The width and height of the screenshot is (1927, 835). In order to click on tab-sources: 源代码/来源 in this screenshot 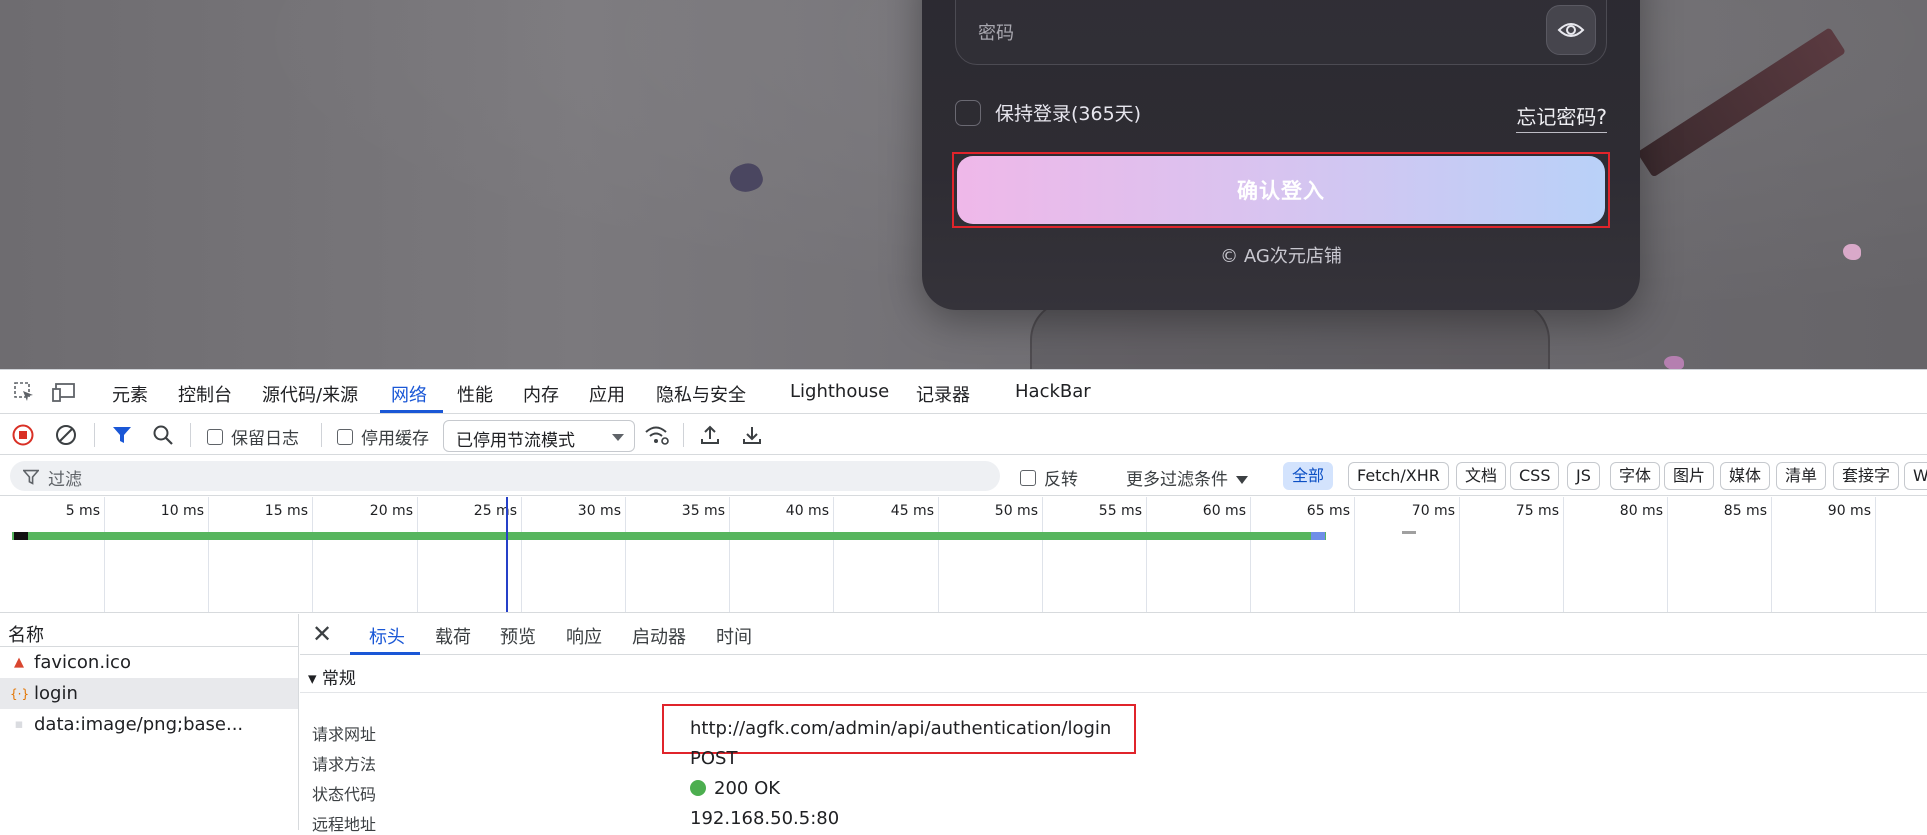, I will do `click(310, 394)`.